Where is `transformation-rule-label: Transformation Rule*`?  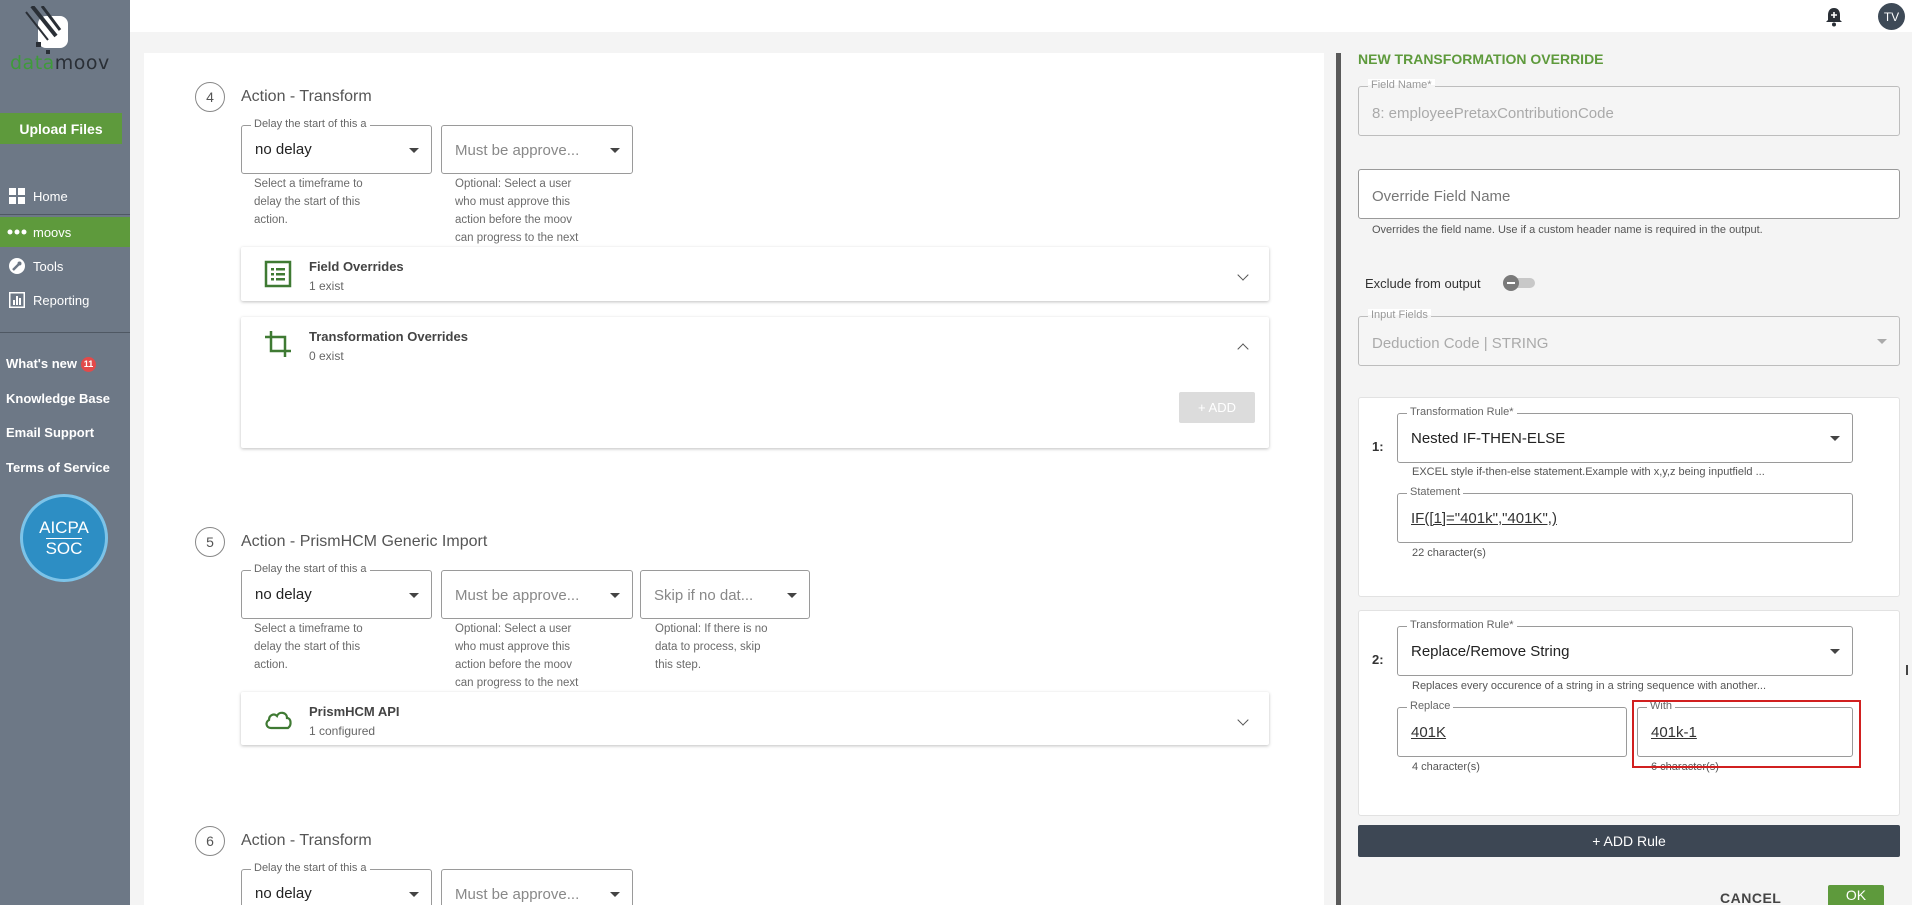
transformation-rule-label: Transformation Rule* is located at coordinates (1462, 625).